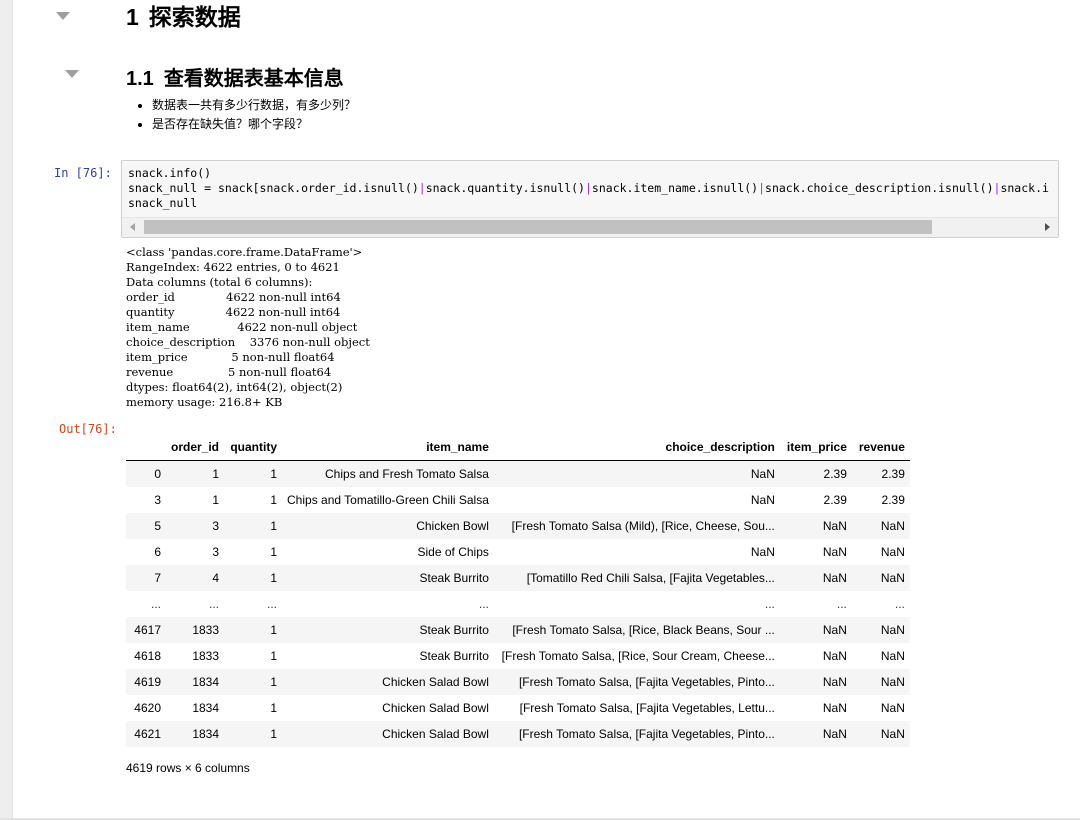  What do you see at coordinates (233, 297) in the screenshot?
I see `stdout-line: order_id 4622 non-null int64` at bounding box center [233, 297].